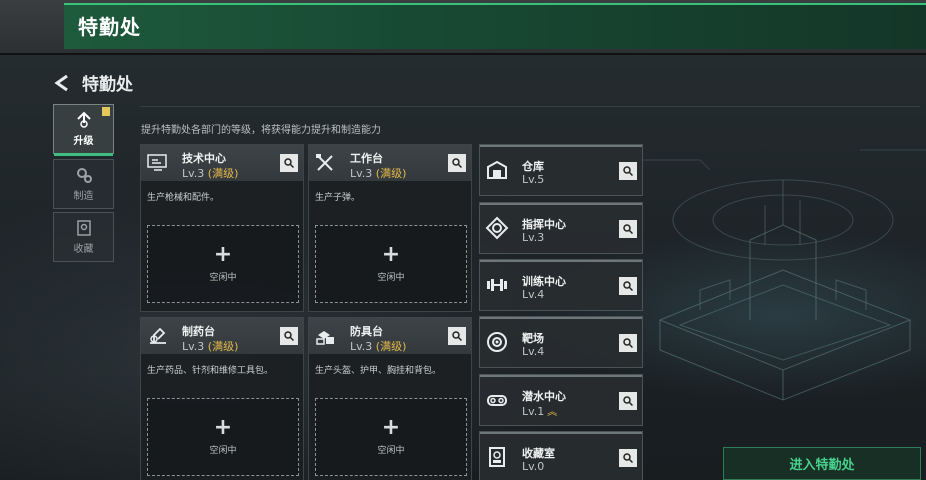  Describe the element at coordinates (83, 141) in the screenshot. I see `tab-label: 升级` at that location.